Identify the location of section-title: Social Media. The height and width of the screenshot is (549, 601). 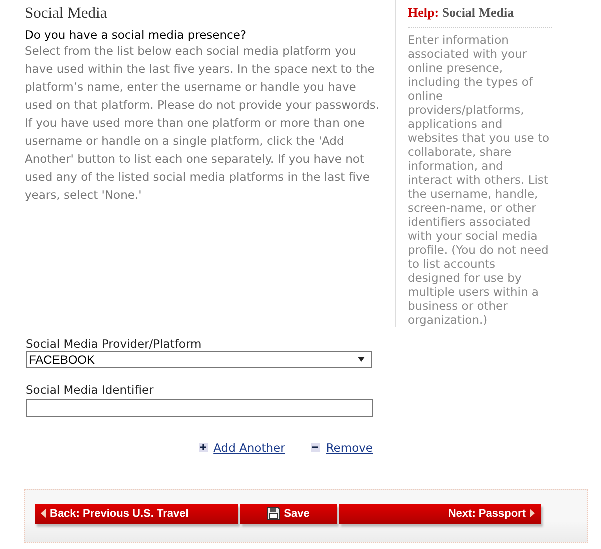
(66, 14).